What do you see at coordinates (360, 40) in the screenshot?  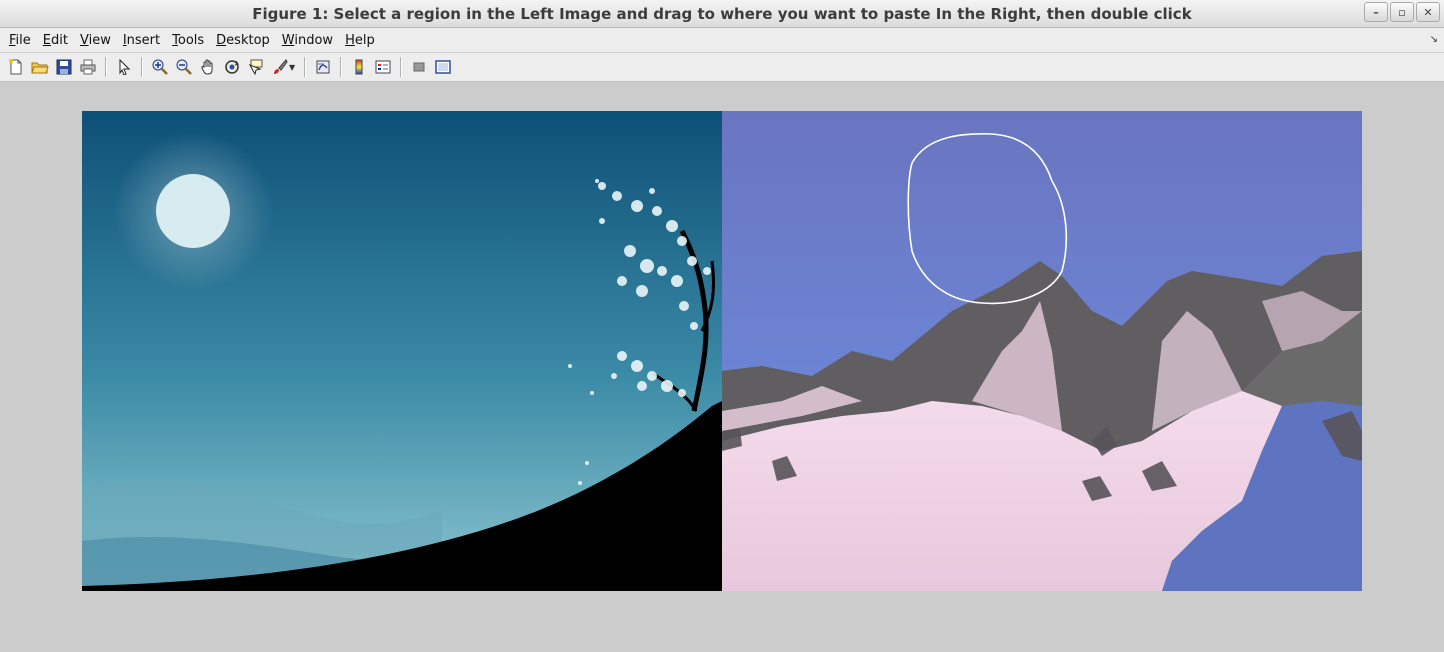 I see `menu-help: Help` at bounding box center [360, 40].